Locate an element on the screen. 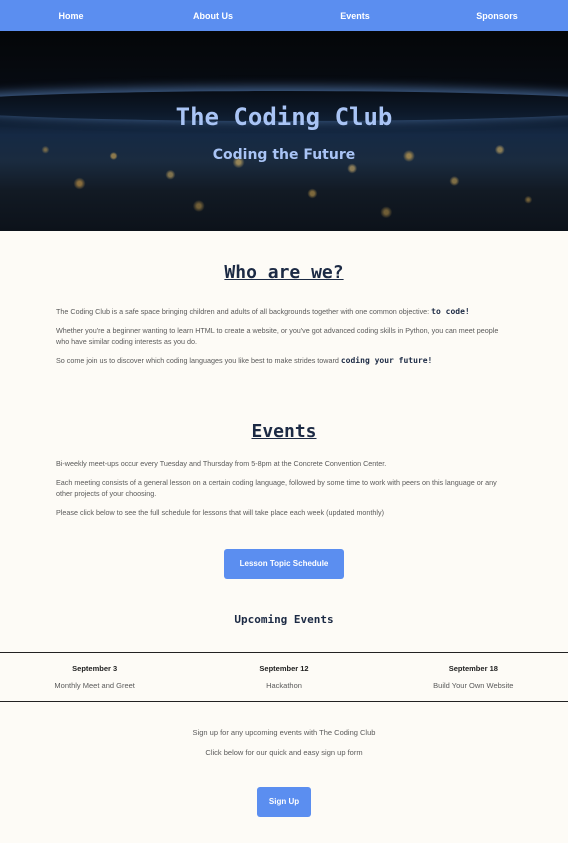 This screenshot has height=843, width=568. nav-sponsors-link: Sponsors is located at coordinates (497, 16).